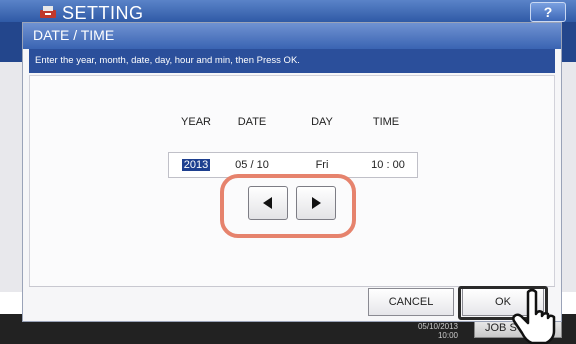 This screenshot has width=576, height=344. Describe the element at coordinates (48, 12) in the screenshot. I see `setting-app-icon` at that location.